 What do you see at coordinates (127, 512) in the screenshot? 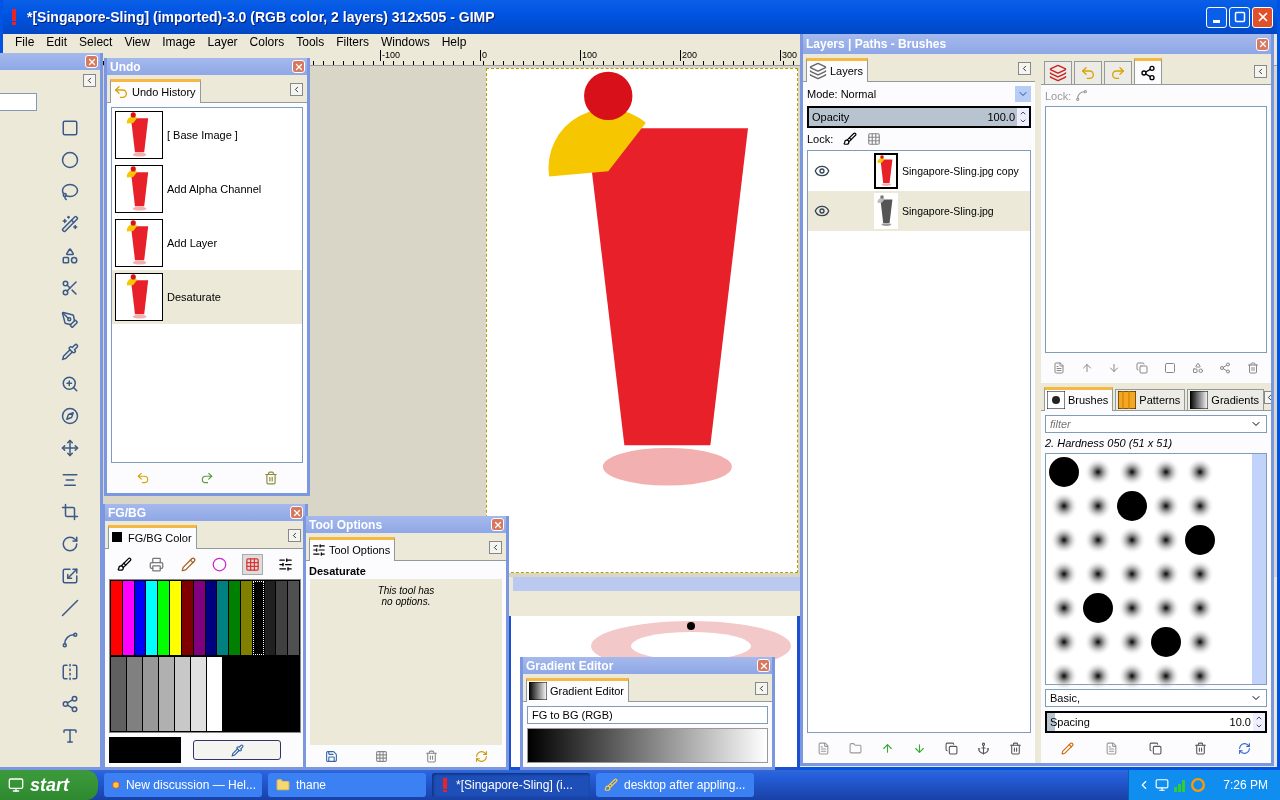
I see `window-title: FG/BG` at bounding box center [127, 512].